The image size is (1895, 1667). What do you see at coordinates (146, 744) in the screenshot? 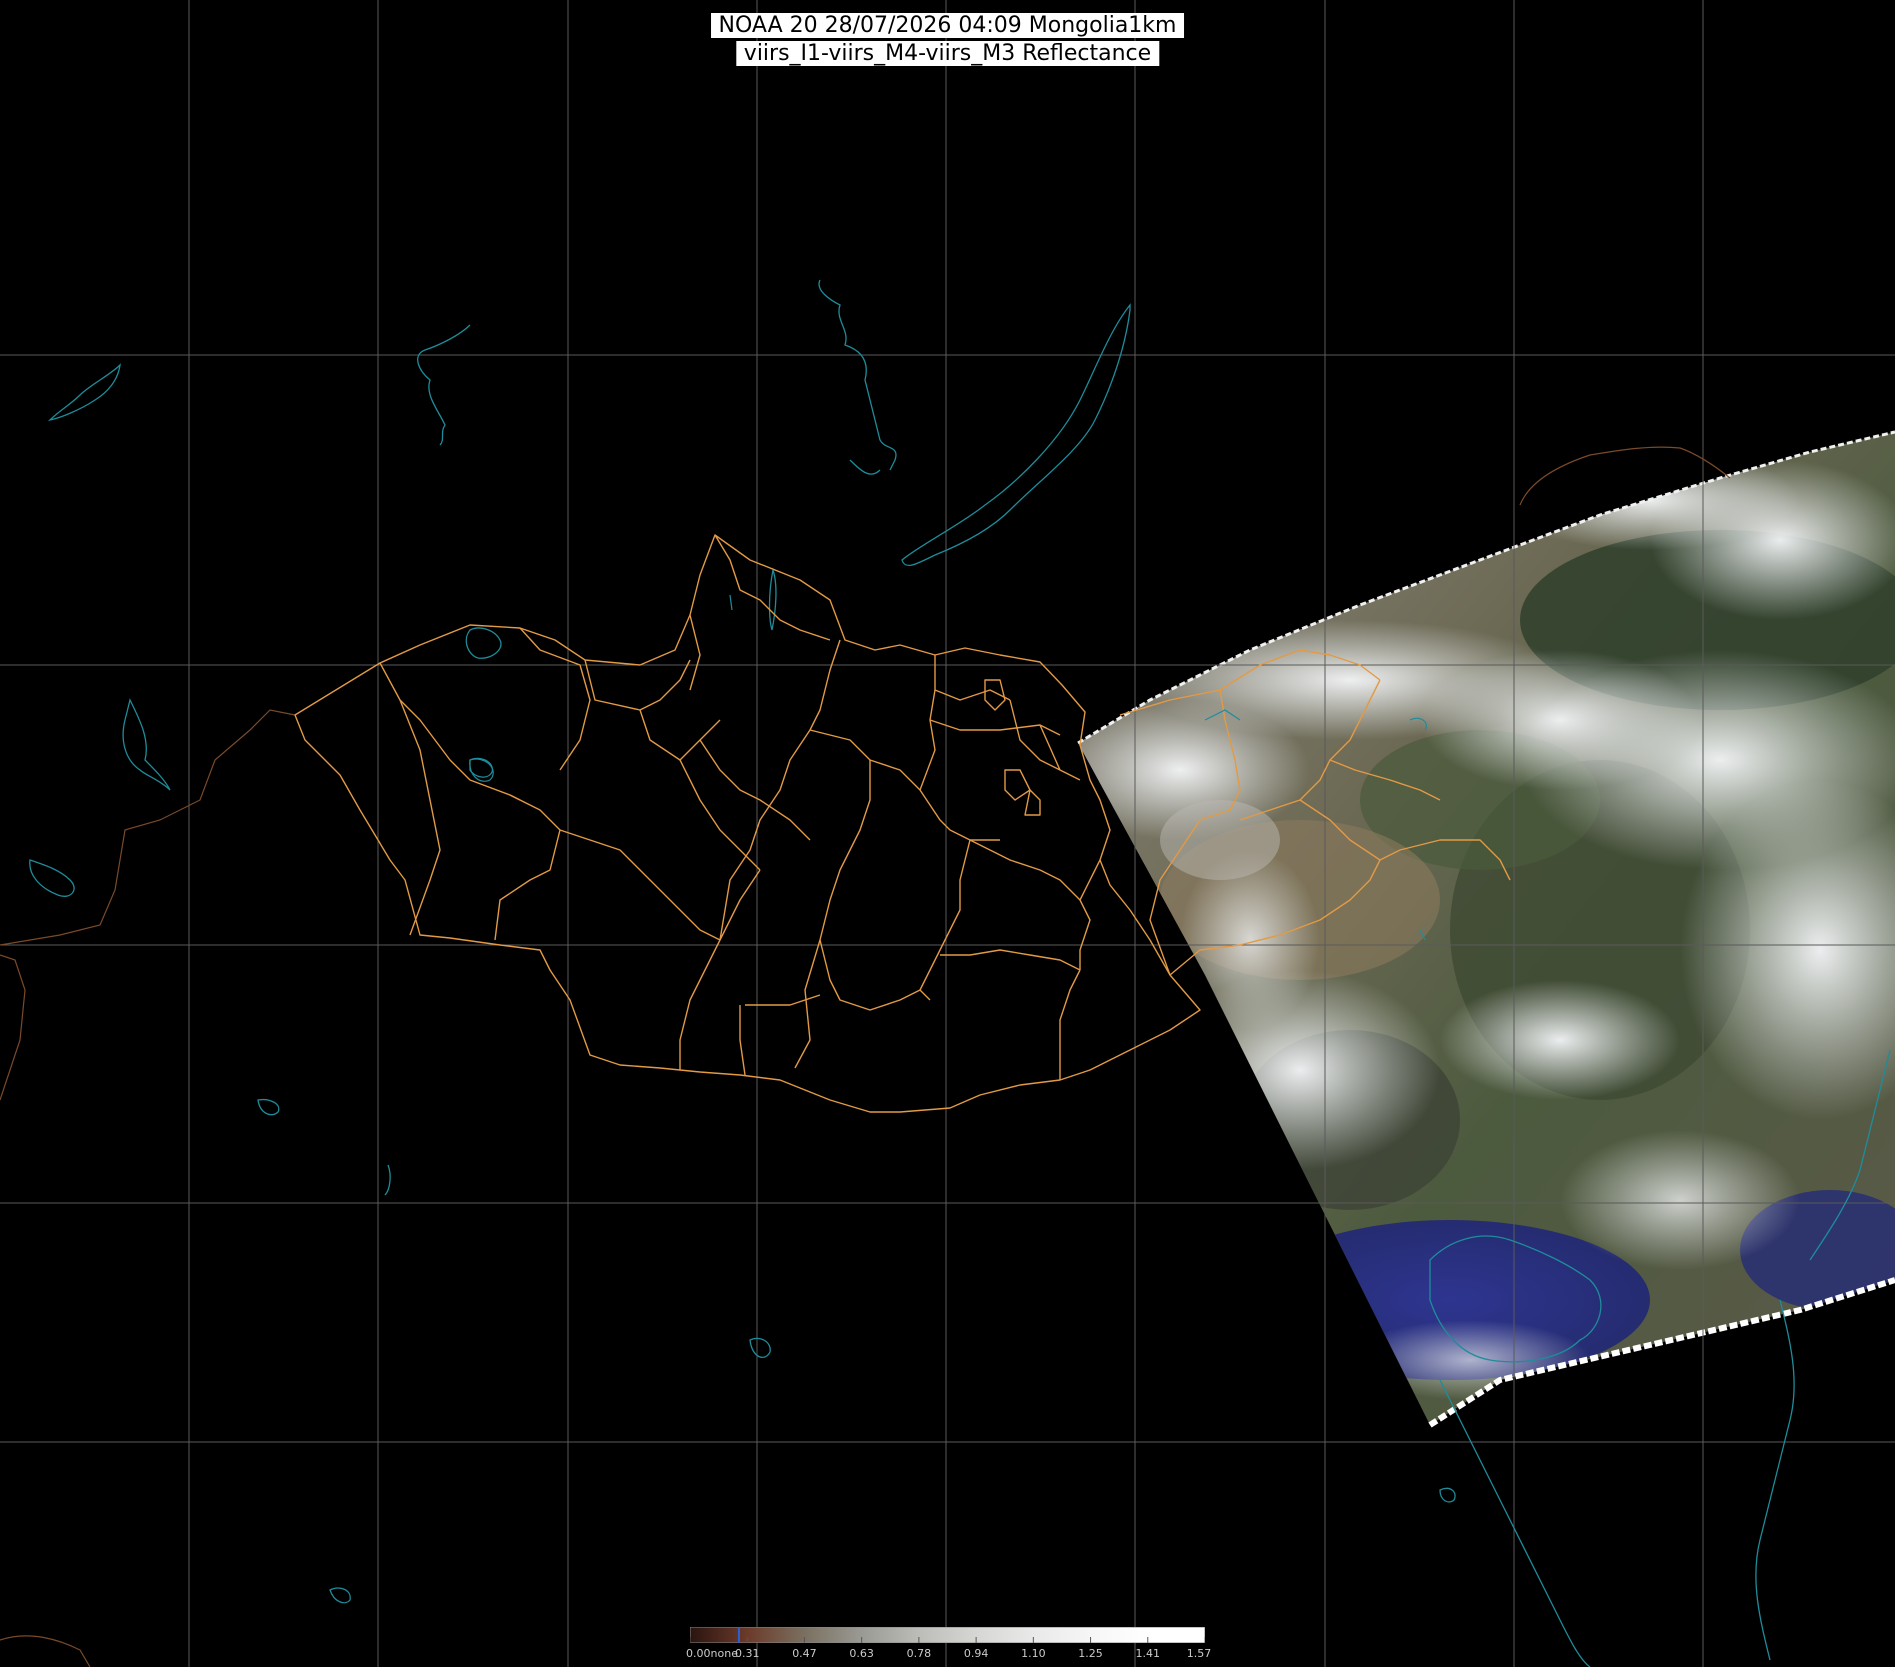
I see `lake-west-mongolia` at bounding box center [146, 744].